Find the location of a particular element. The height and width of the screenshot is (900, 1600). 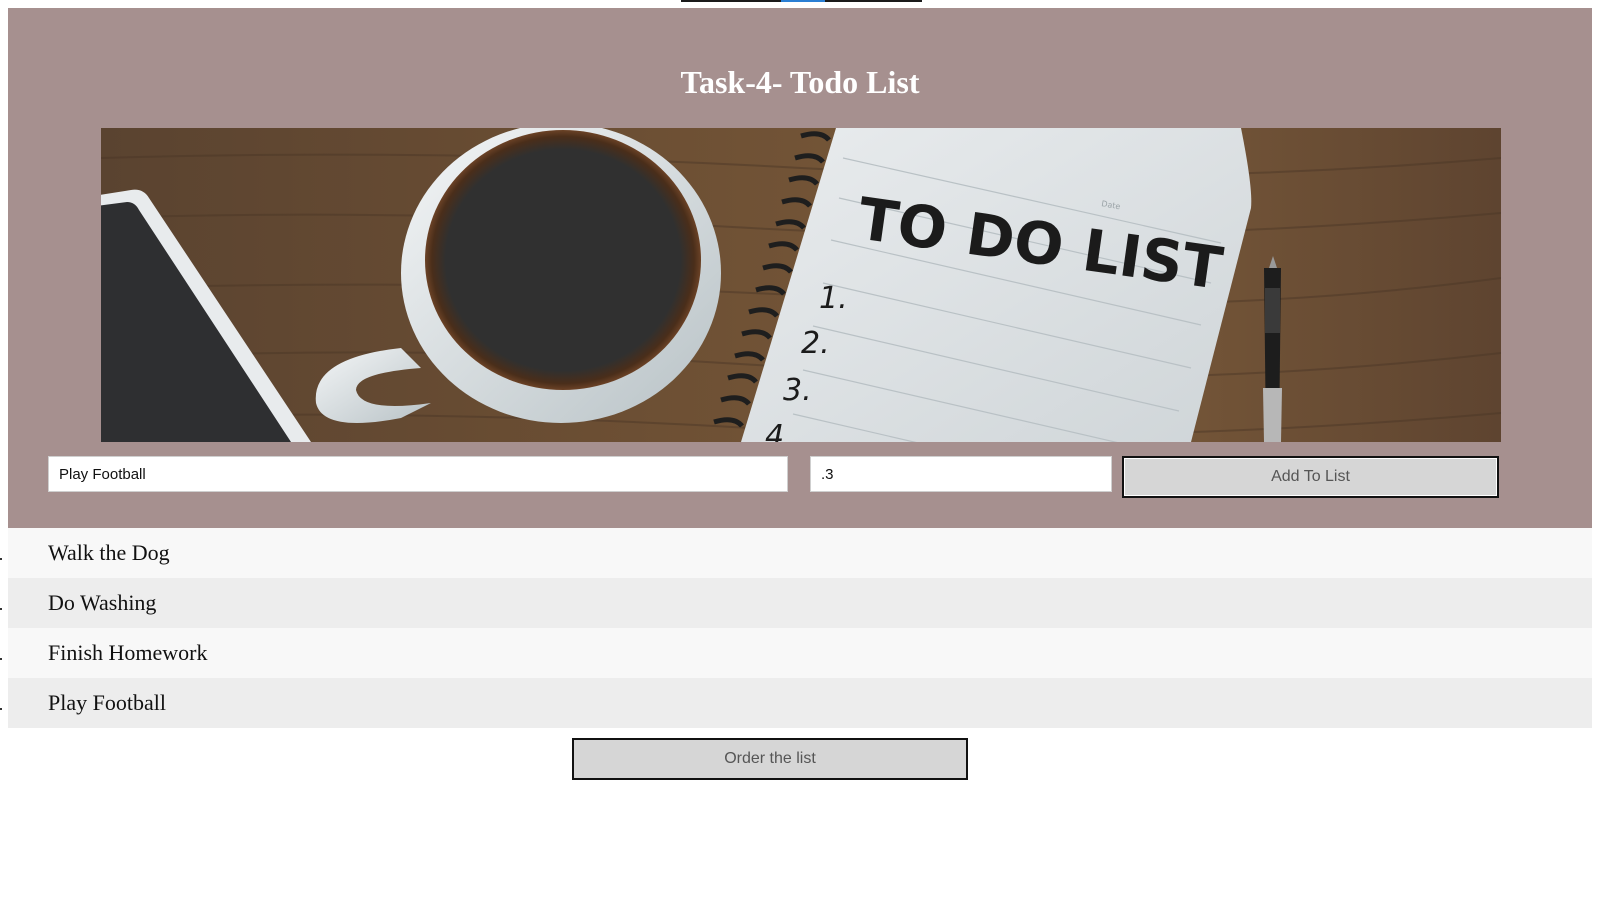

page-title: Task-4- Todo List is located at coordinates (800, 82).